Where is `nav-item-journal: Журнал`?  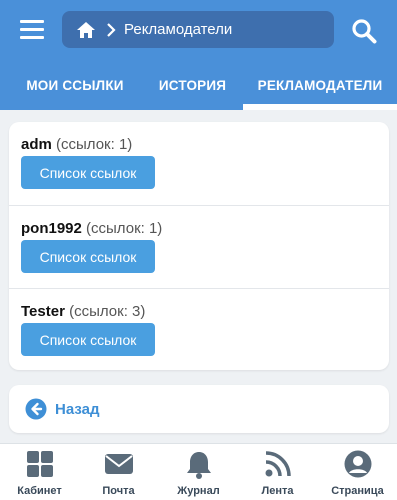 nav-item-journal: Журнал is located at coordinates (198, 472).